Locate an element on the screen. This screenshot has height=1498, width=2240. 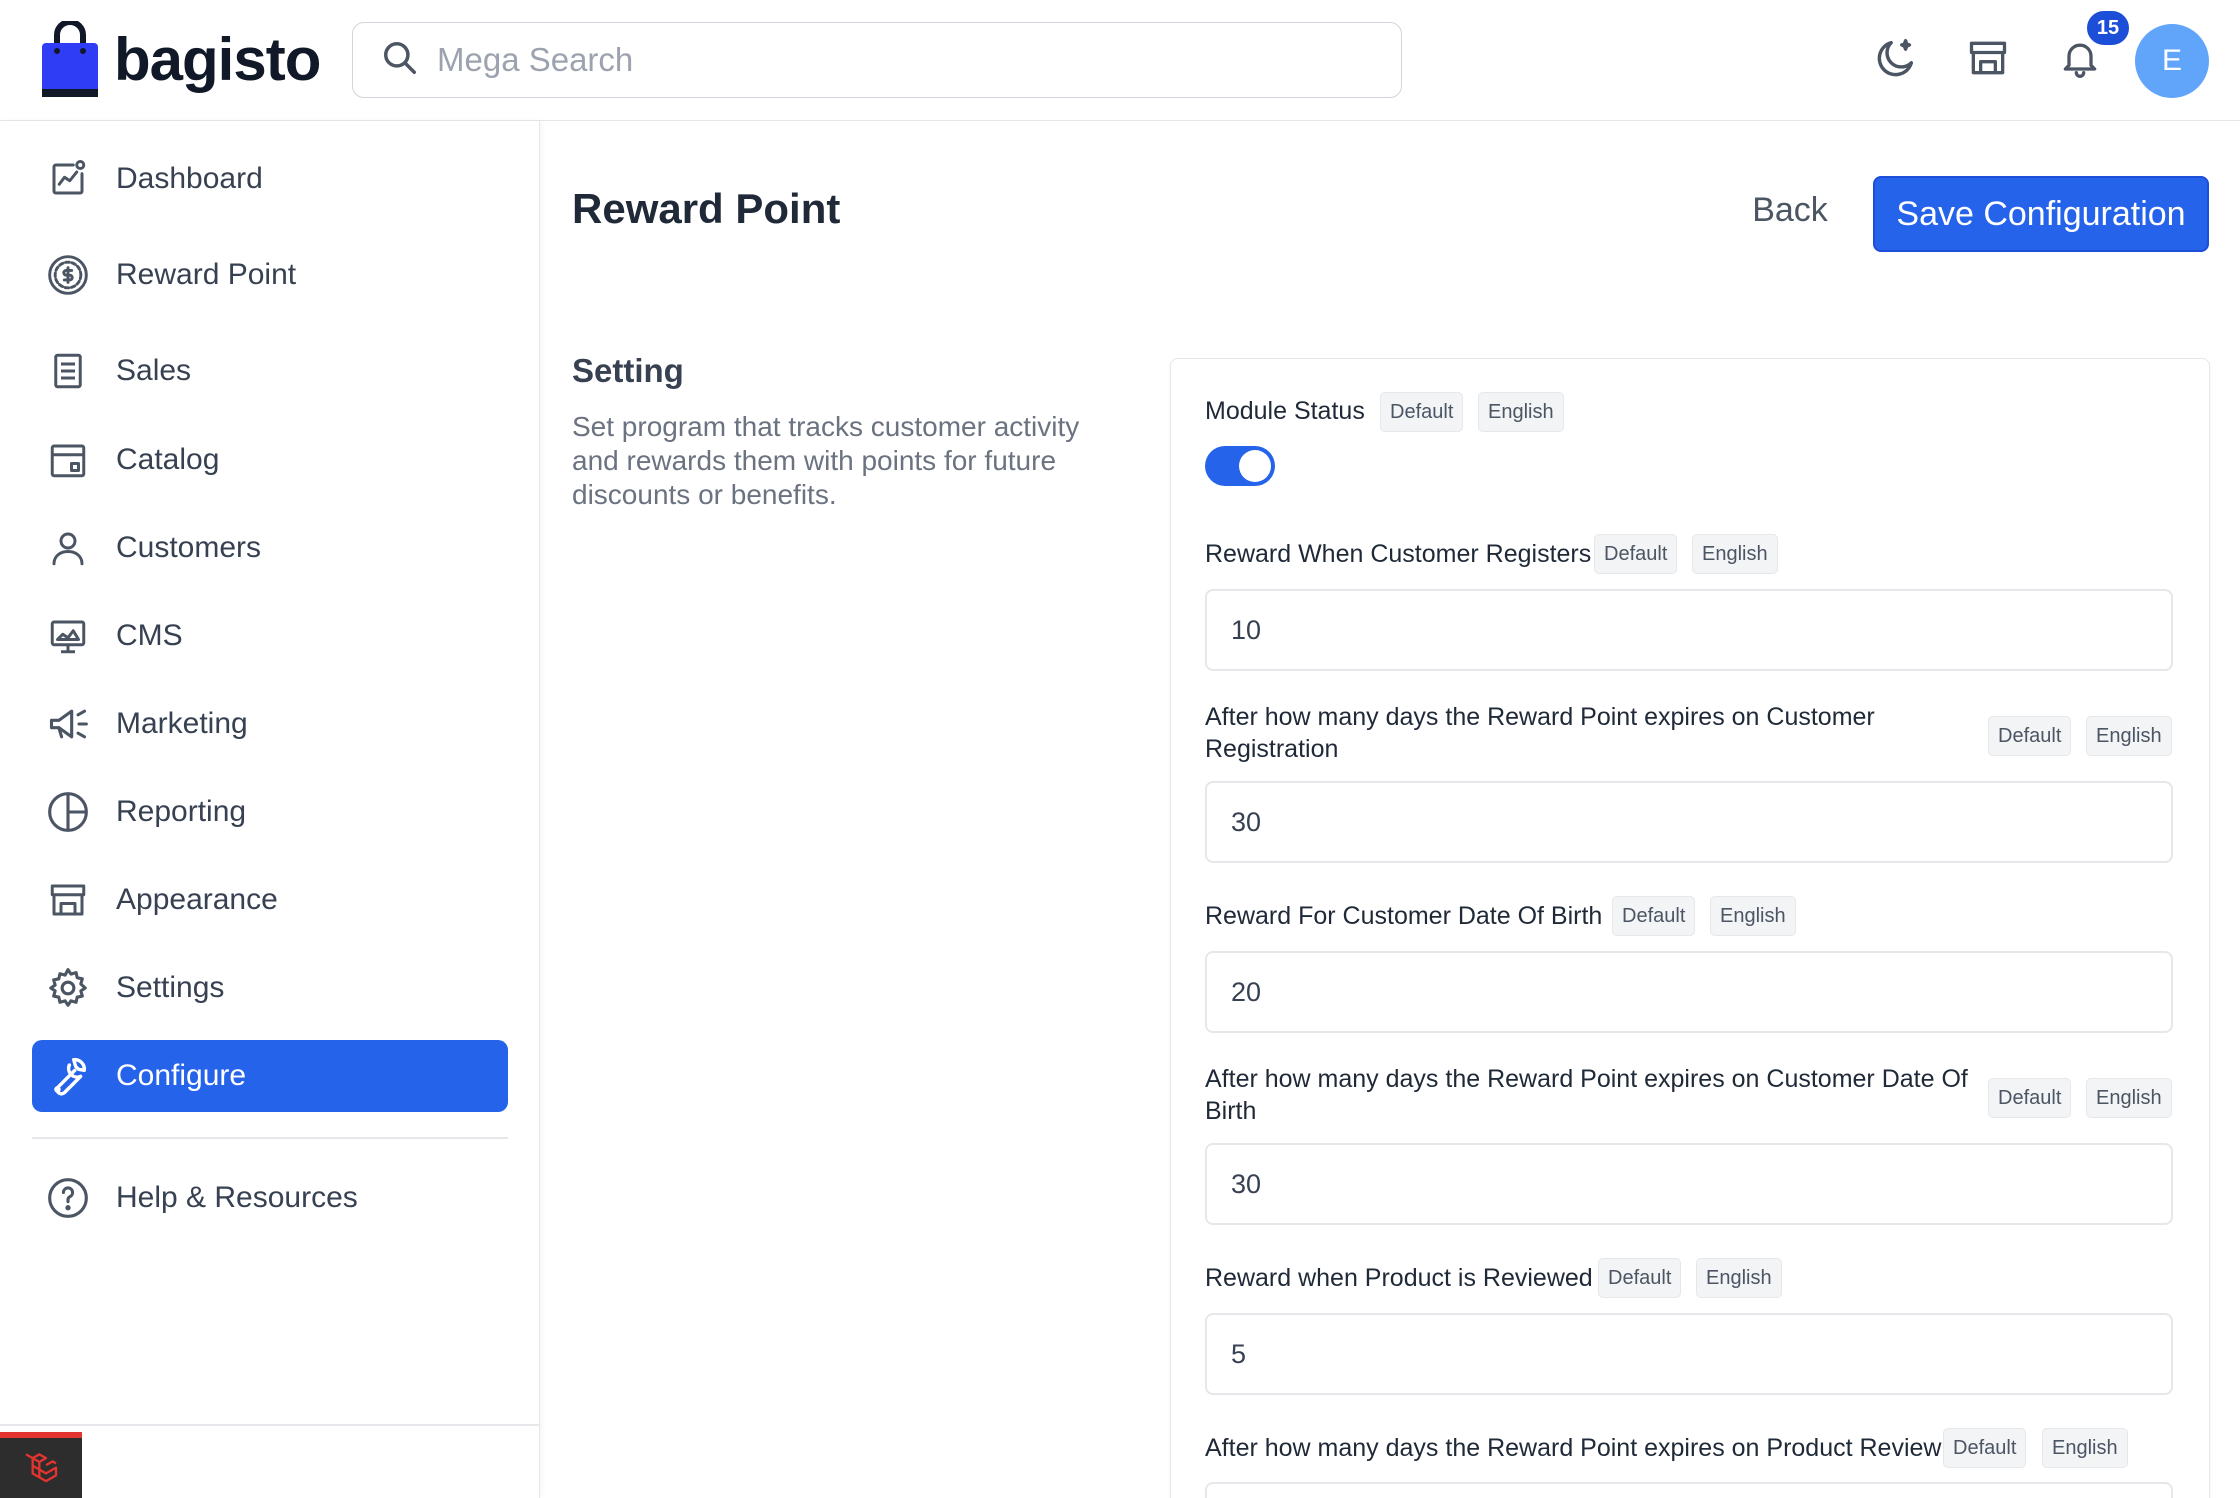
catalog-icon is located at coordinates (68, 460).